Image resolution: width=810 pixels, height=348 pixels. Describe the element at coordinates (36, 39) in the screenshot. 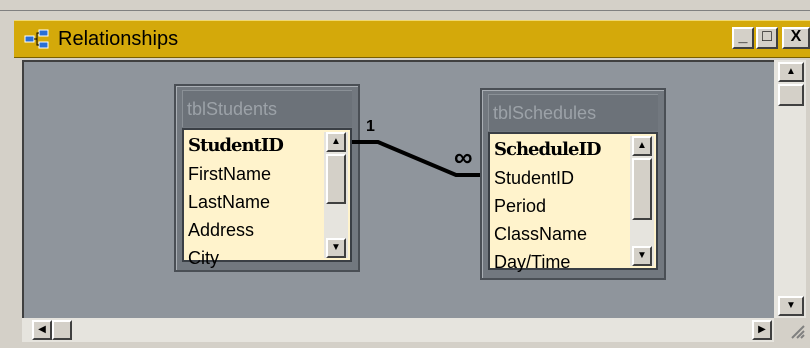

I see `relationships-icon` at that location.